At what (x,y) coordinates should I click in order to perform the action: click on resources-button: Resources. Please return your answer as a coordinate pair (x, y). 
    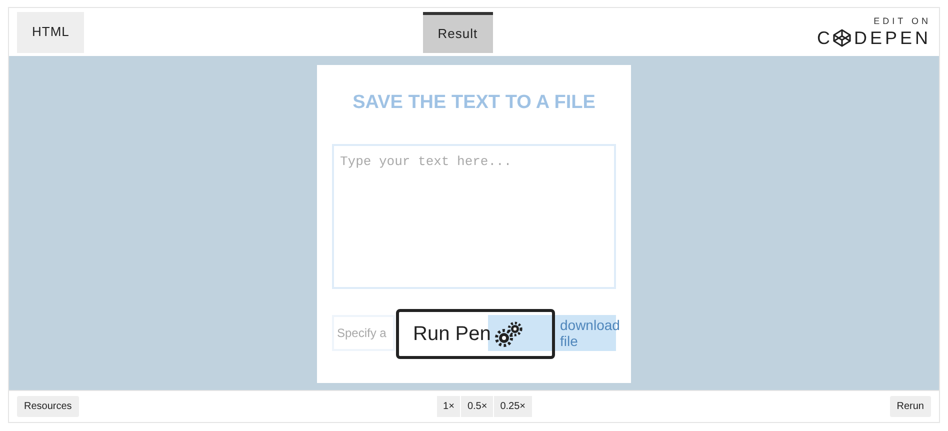
    Looking at the image, I should click on (48, 406).